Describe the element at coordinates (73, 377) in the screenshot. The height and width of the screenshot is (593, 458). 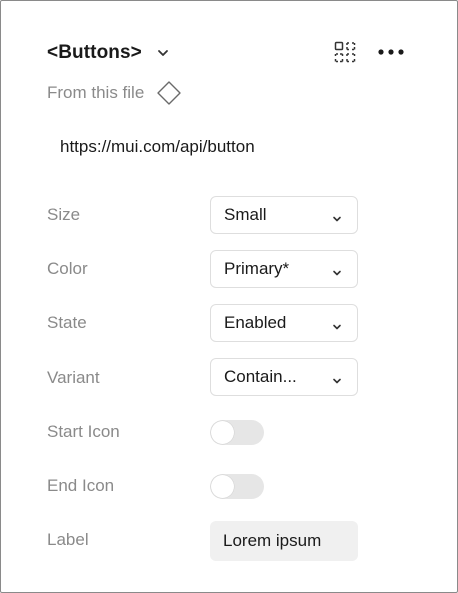
I see `variant-label: Variant` at that location.